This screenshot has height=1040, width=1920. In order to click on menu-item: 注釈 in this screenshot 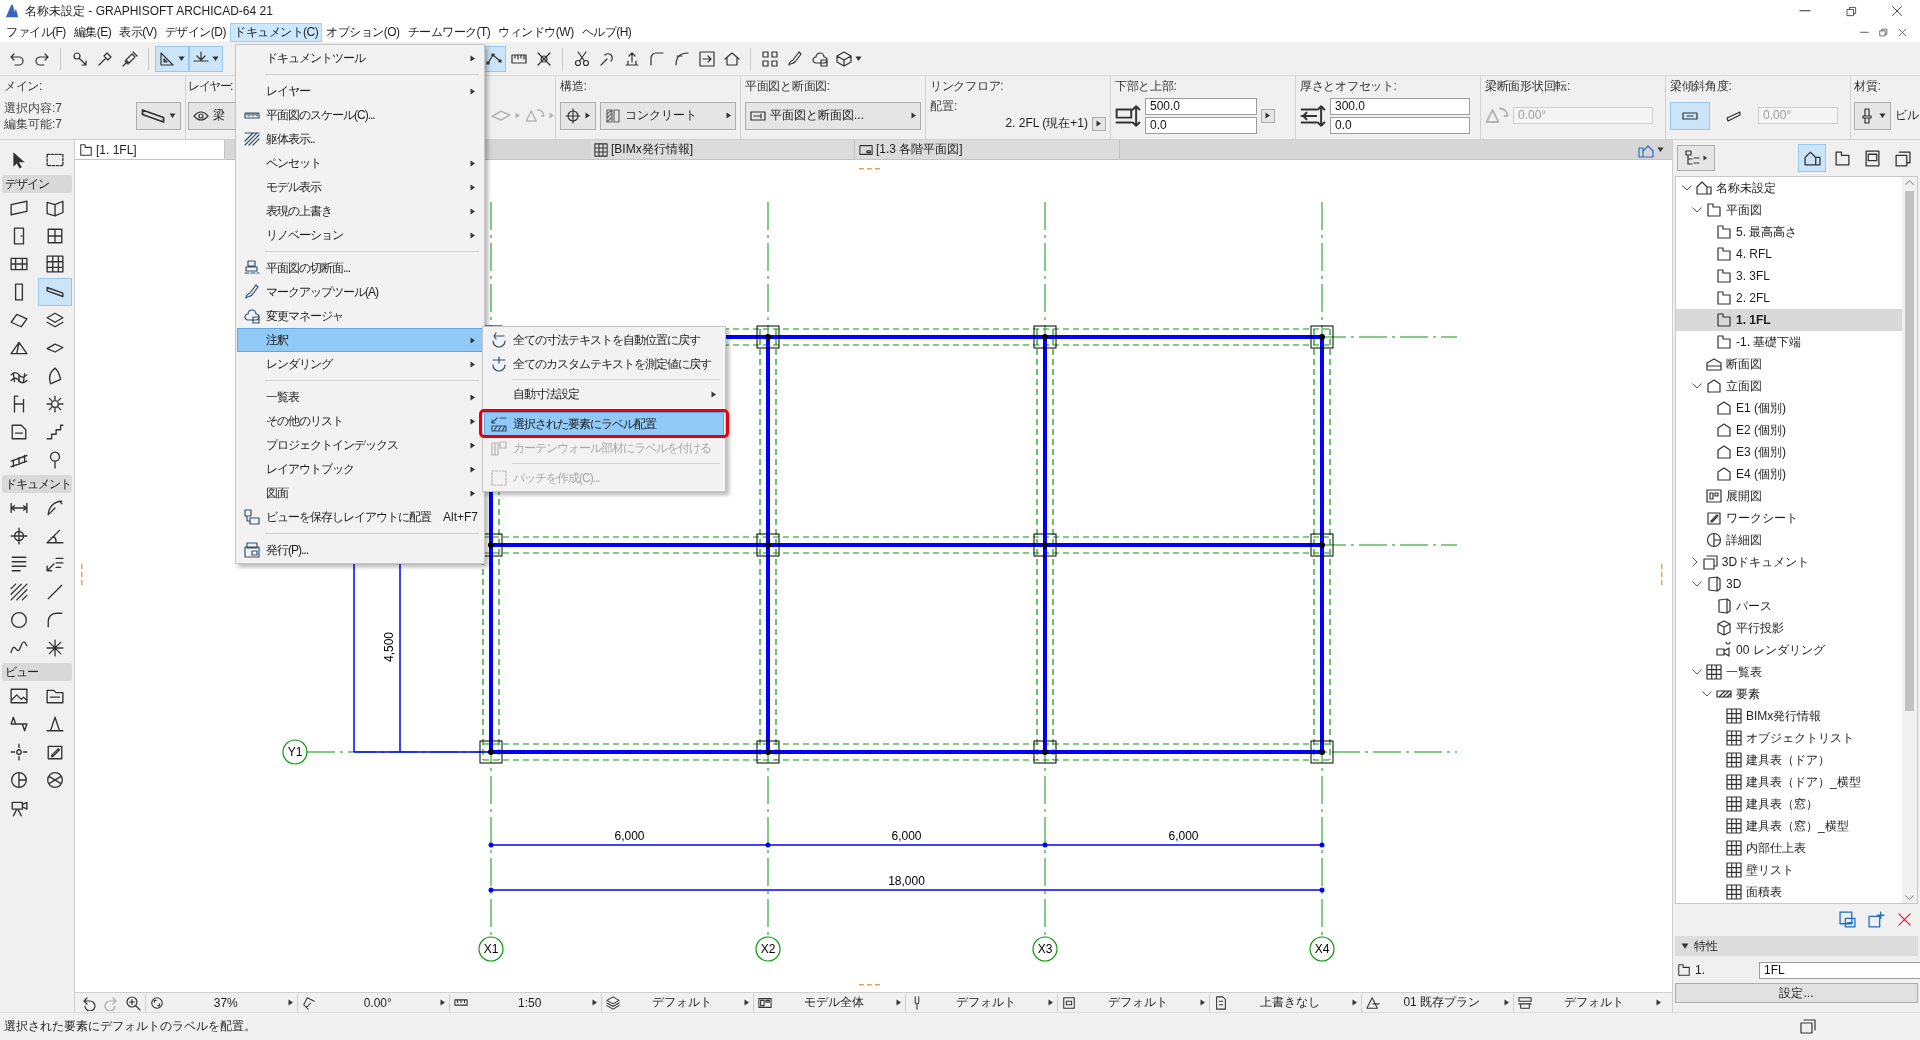, I will do `click(360, 340)`.